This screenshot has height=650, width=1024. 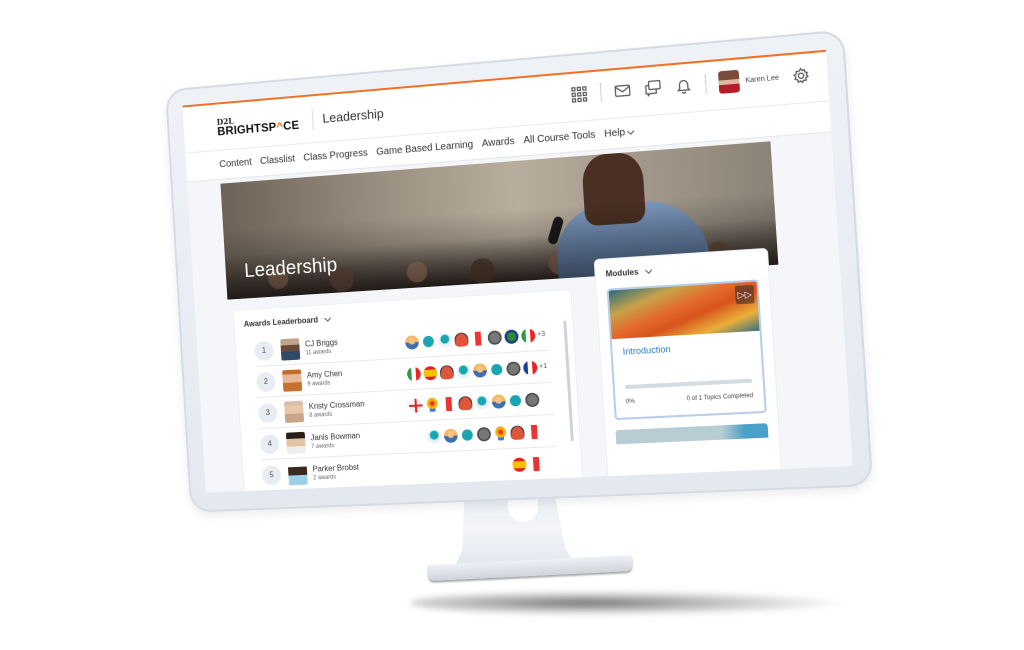 I want to click on nav-all-course-tools: All Course Tools, so click(x=559, y=138).